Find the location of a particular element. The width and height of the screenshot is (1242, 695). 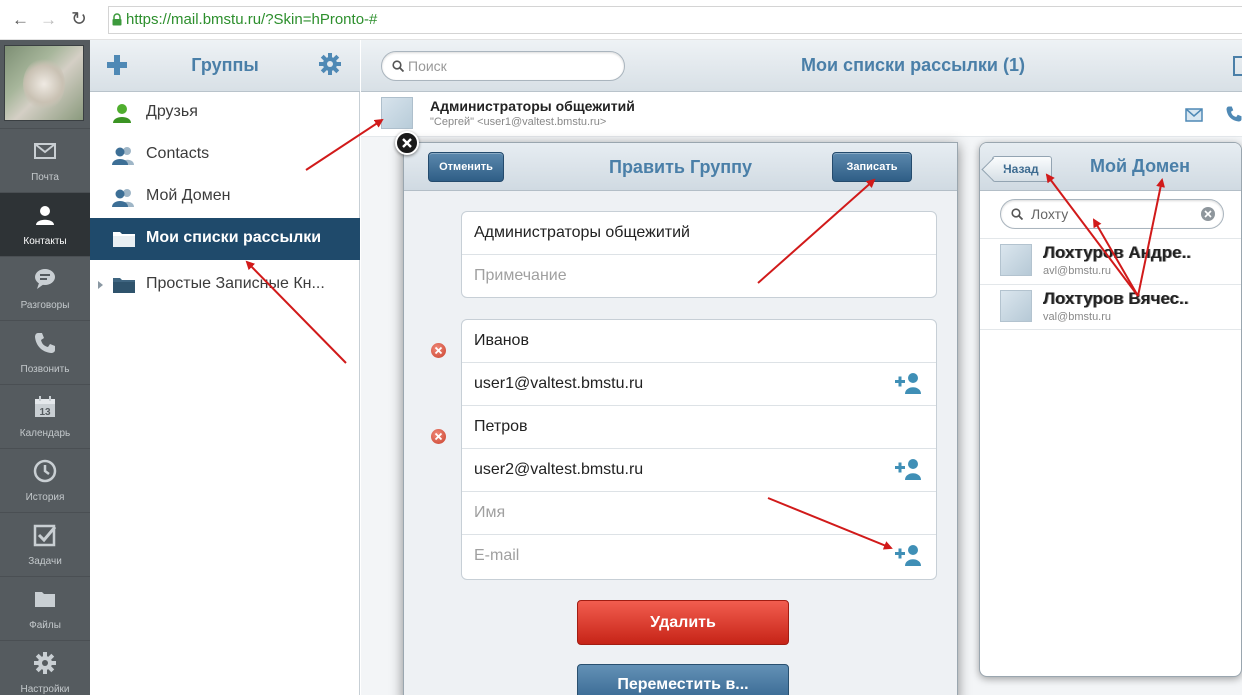

search-input: Поиск is located at coordinates (503, 66).